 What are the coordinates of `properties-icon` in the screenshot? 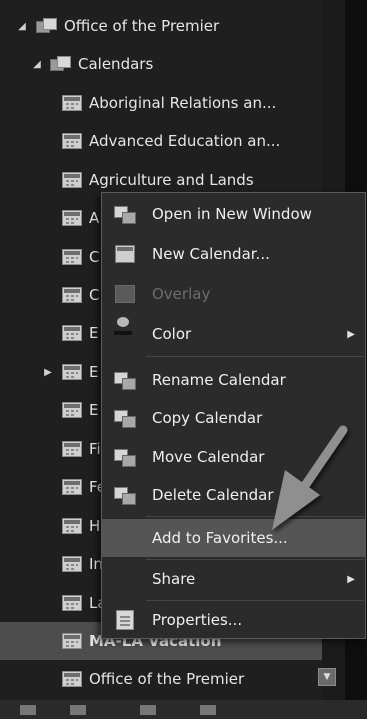 It's located at (125, 620).